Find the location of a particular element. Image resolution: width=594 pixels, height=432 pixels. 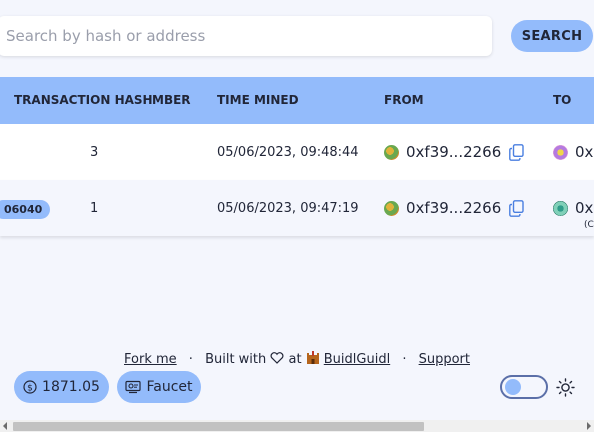

scroll-right-arrow-icon is located at coordinates (589, 426).